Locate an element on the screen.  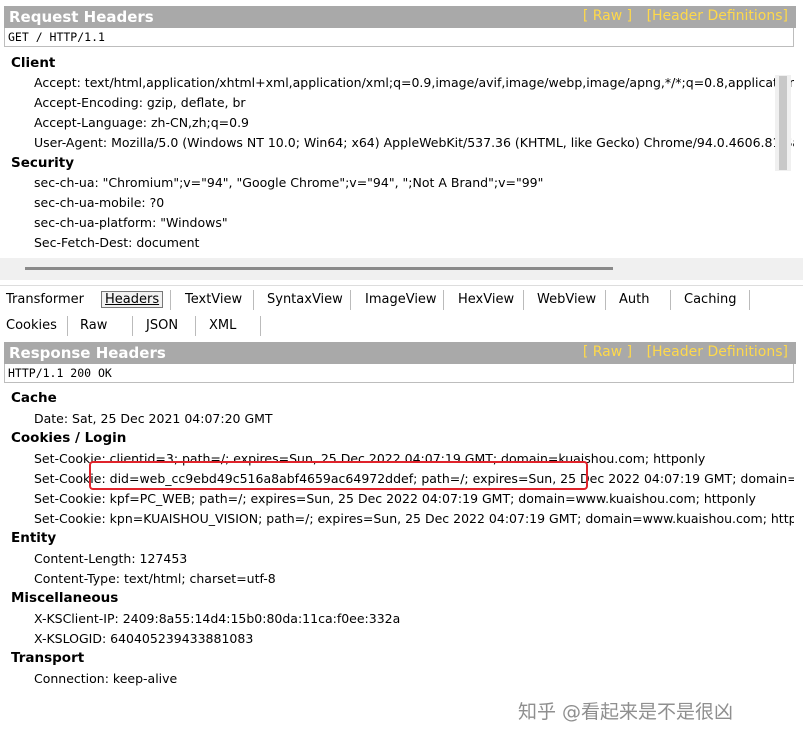
request-headers-title: Request Headers is located at coordinates (81, 17).